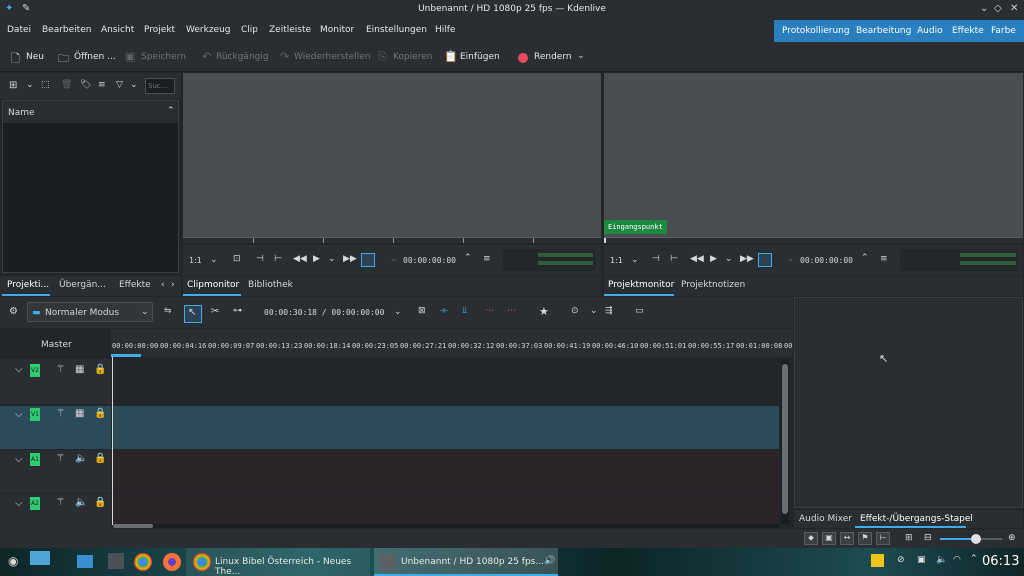 This screenshot has height=576, width=1024. I want to click on effect-stack-panel: ↖, so click(908, 402).